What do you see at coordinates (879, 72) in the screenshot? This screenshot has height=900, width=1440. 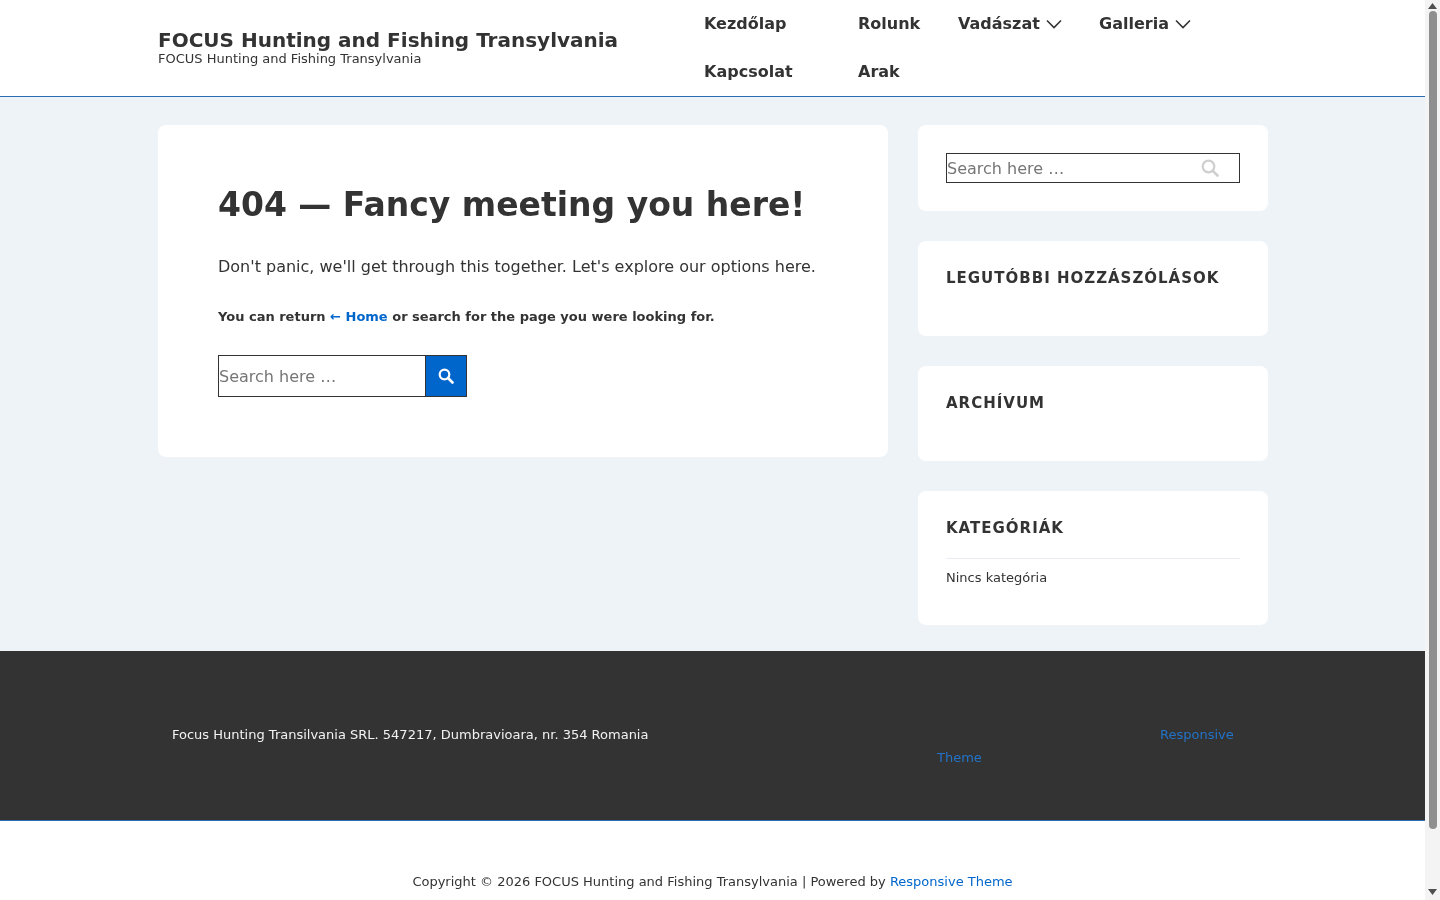 I see `nav-link: Arak` at bounding box center [879, 72].